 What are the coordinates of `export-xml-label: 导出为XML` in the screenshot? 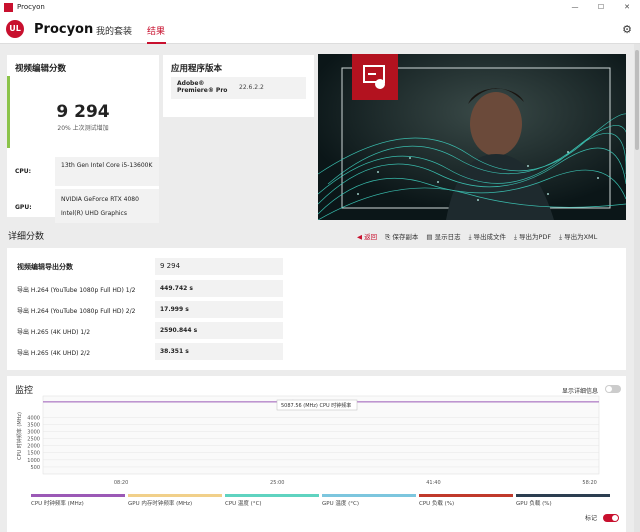 It's located at (581, 237).